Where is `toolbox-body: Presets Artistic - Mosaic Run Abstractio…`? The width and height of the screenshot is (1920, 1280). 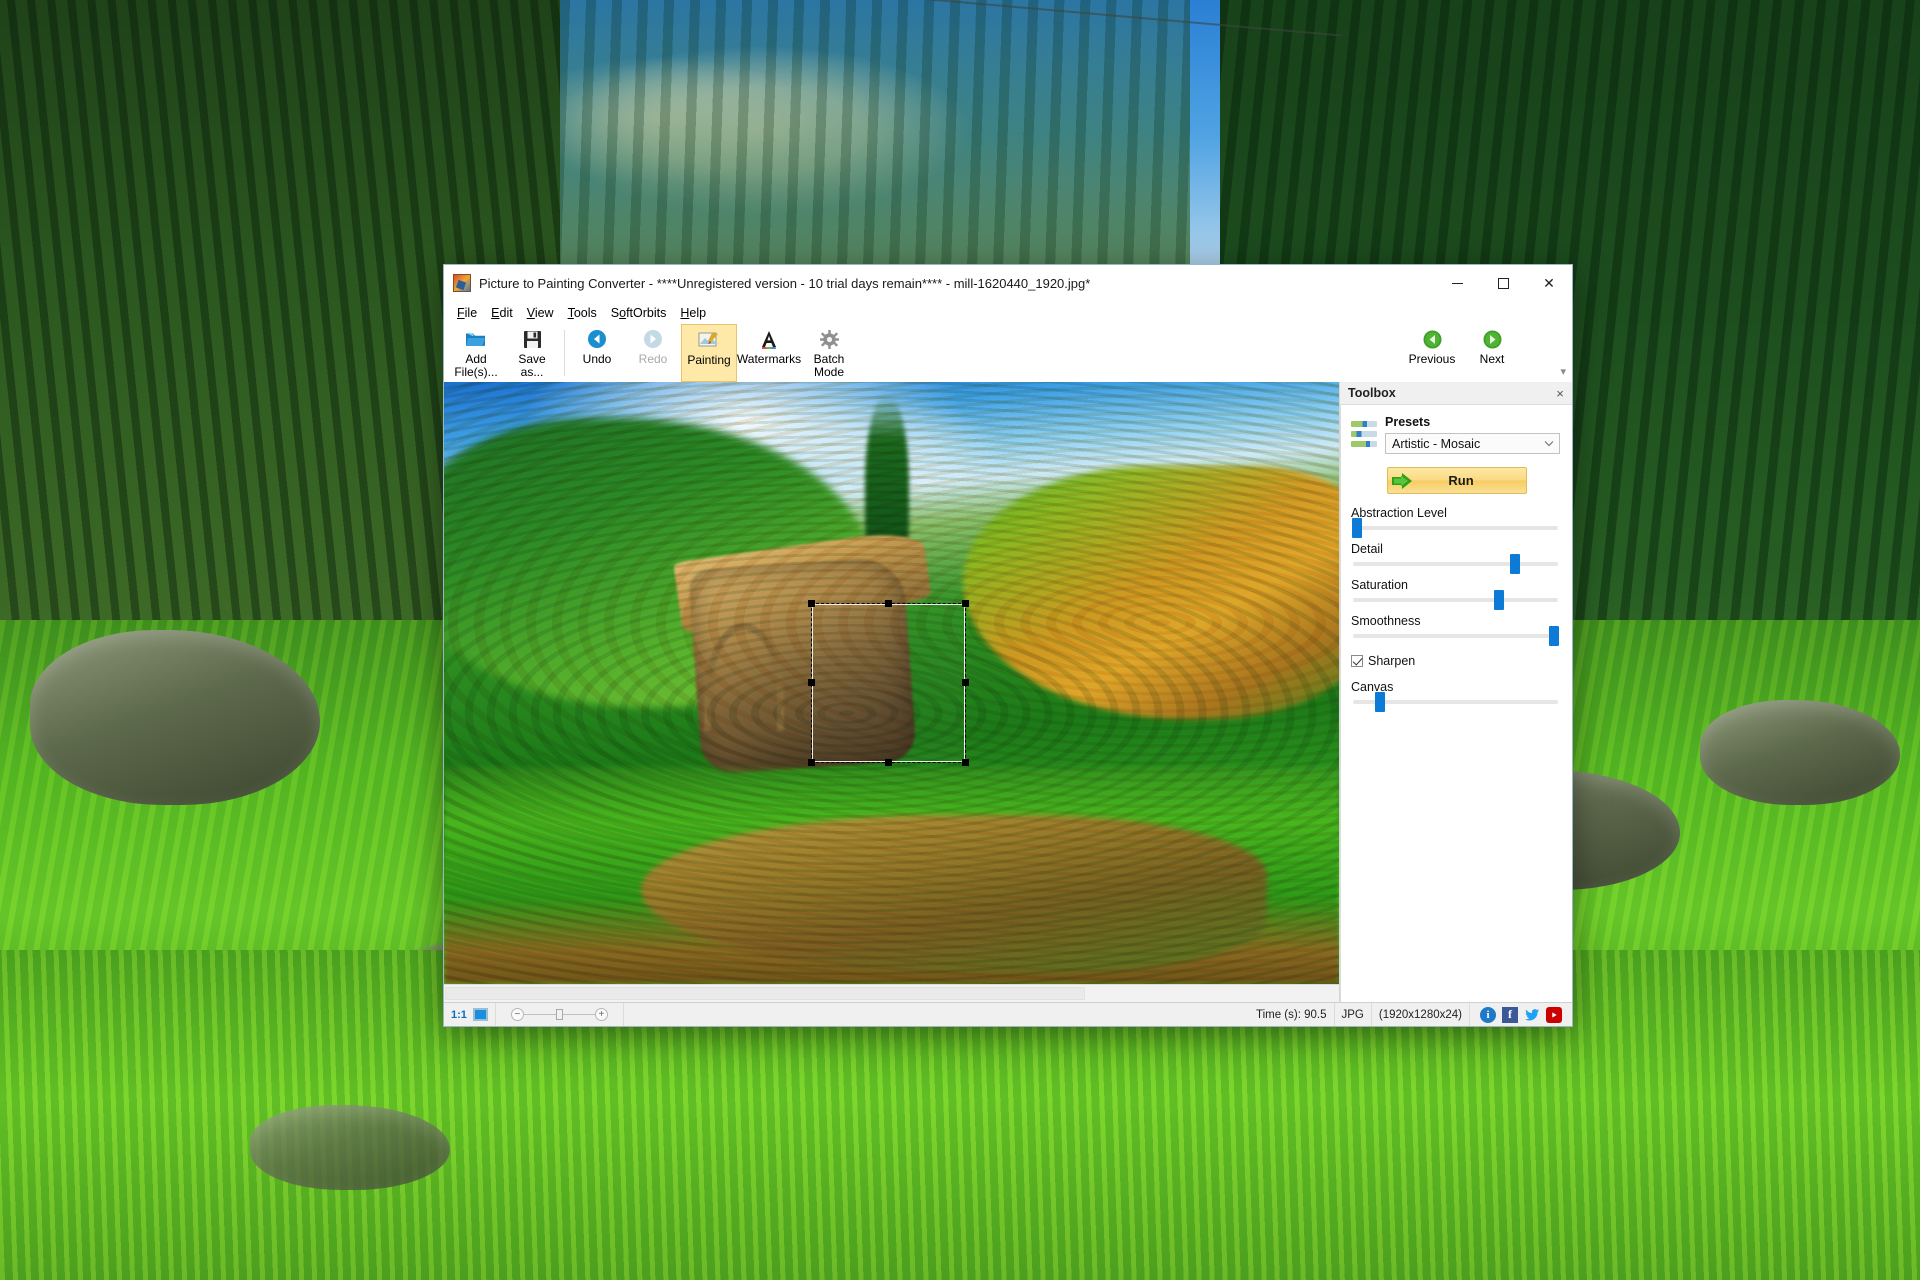
toolbox-body: Presets Artistic - Mosaic Run Abstractio… is located at coordinates (1456, 703).